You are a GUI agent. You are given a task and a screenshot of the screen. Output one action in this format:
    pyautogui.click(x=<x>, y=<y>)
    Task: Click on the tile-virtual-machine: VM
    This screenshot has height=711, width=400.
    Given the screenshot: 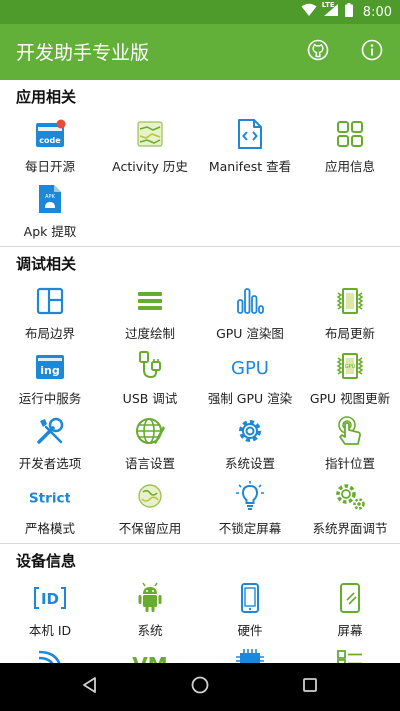 What is the action you would take?
    pyautogui.click(x=150, y=653)
    